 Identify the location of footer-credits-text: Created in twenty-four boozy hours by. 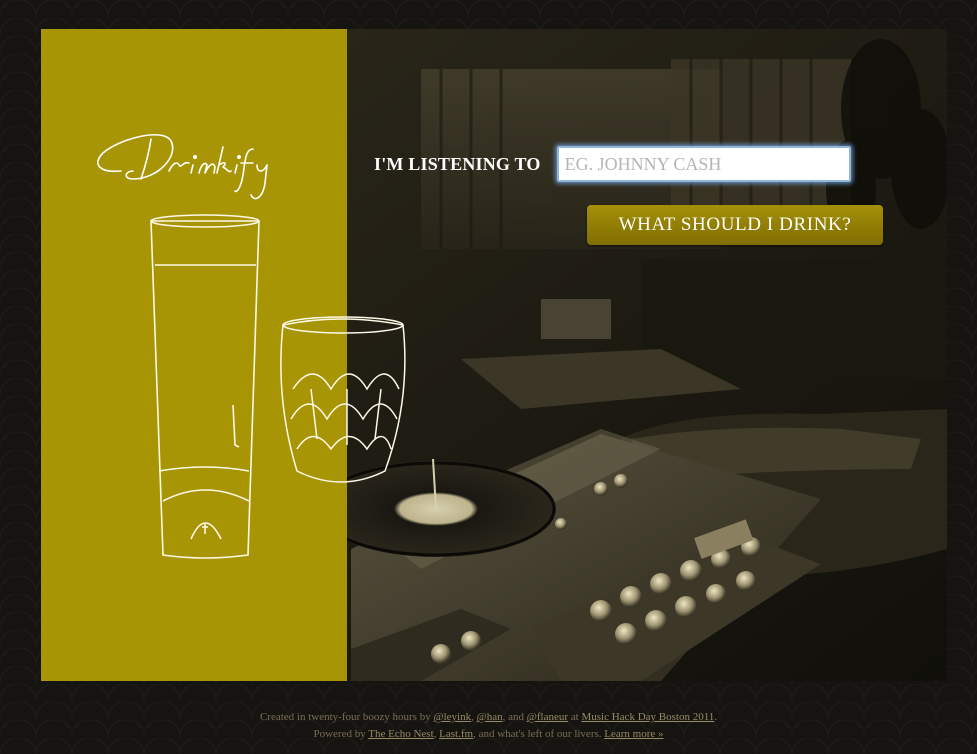
(346, 717).